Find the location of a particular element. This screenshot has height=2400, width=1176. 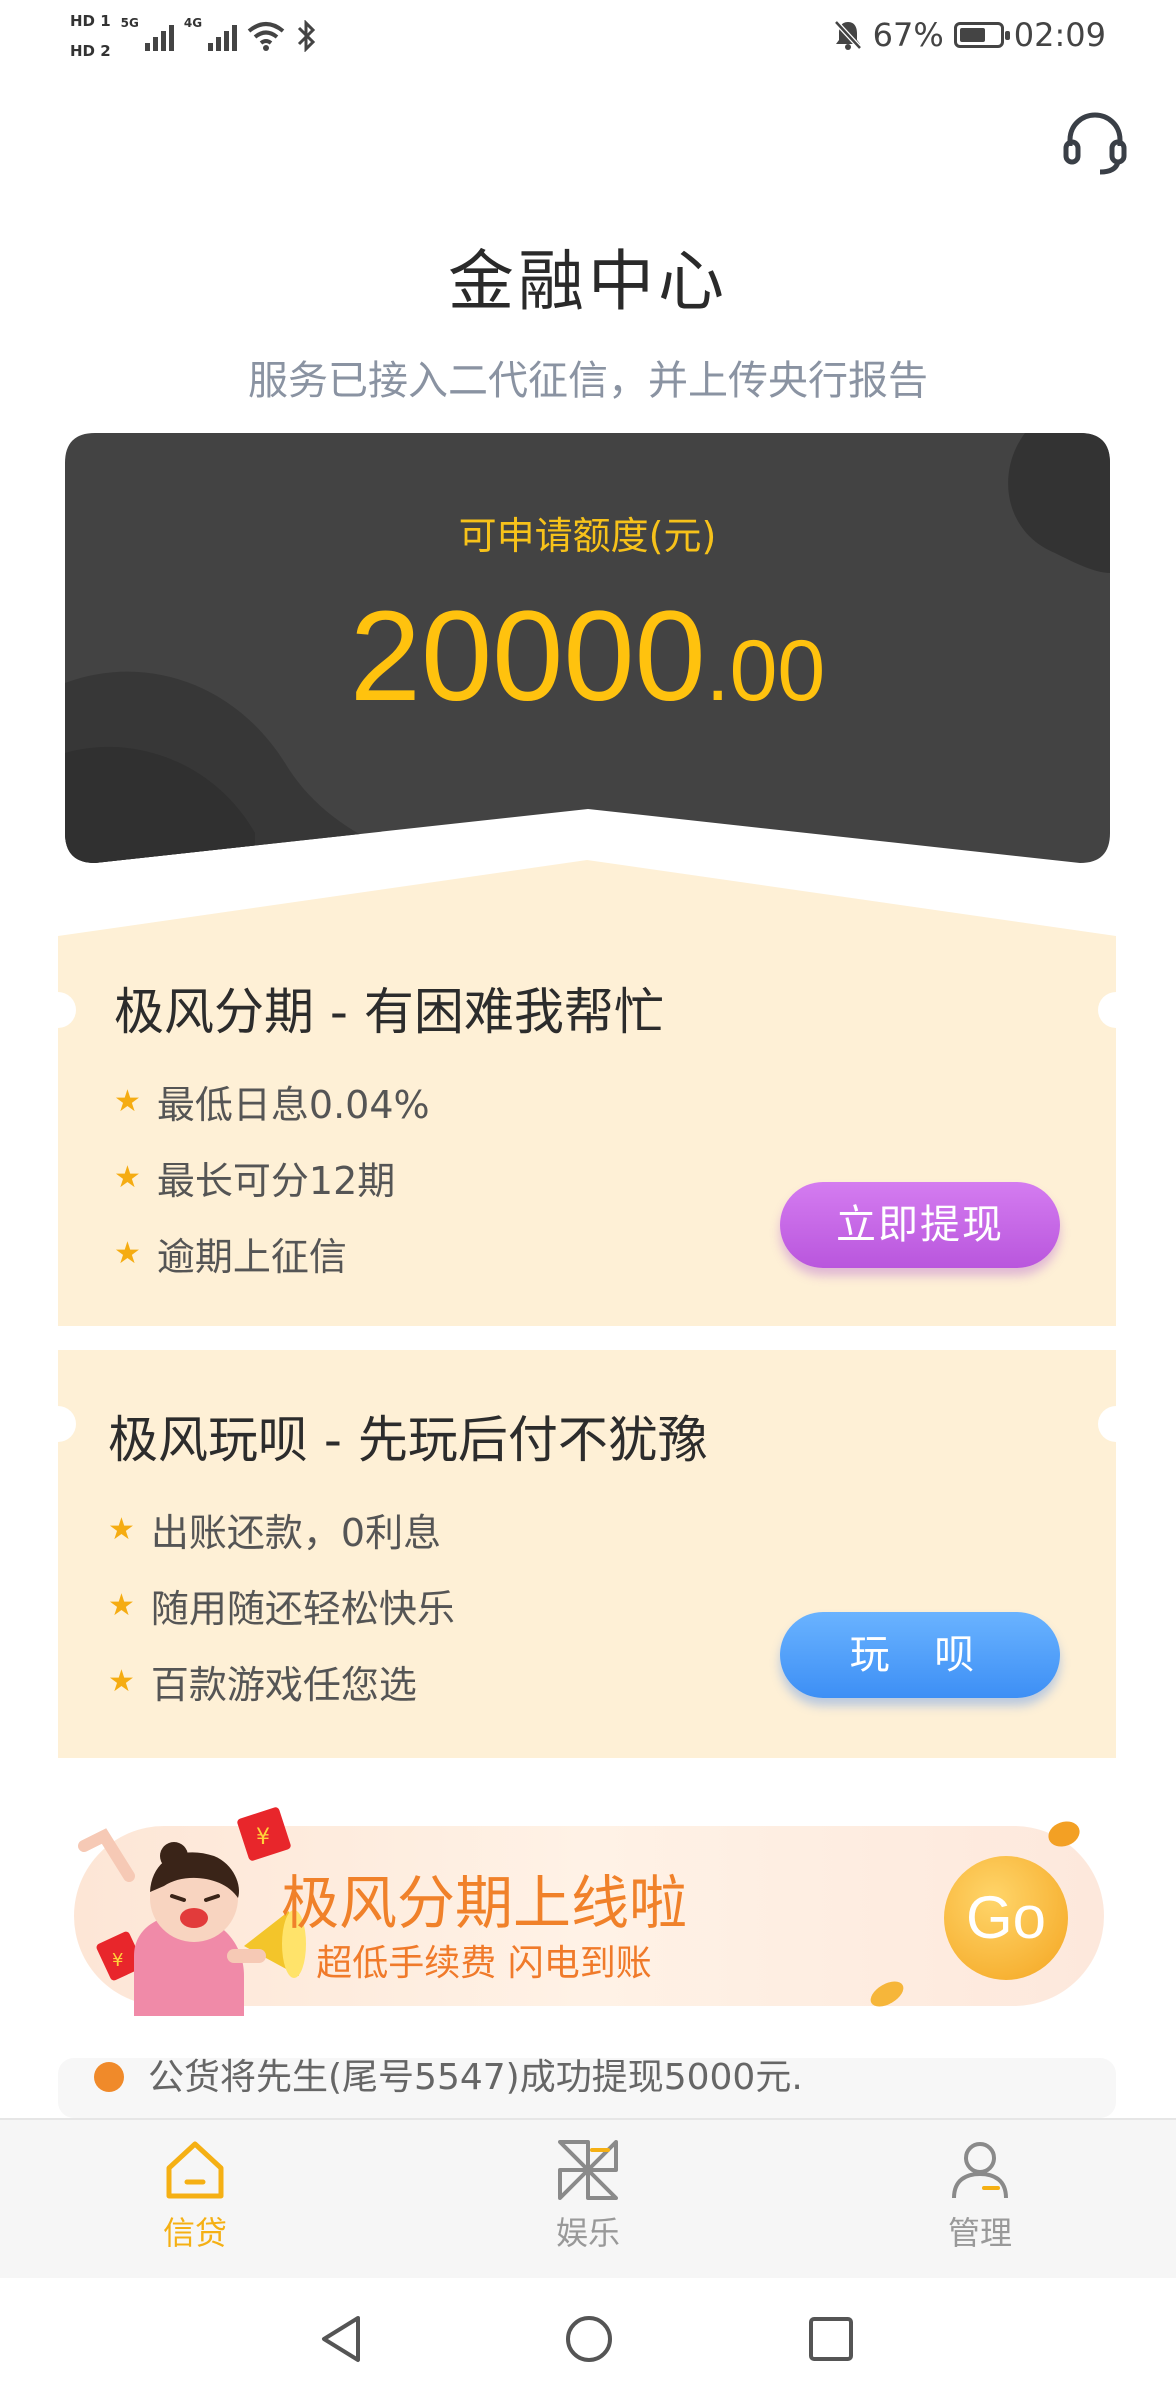

tab-label: 娱乐 is located at coordinates (587, 2233).